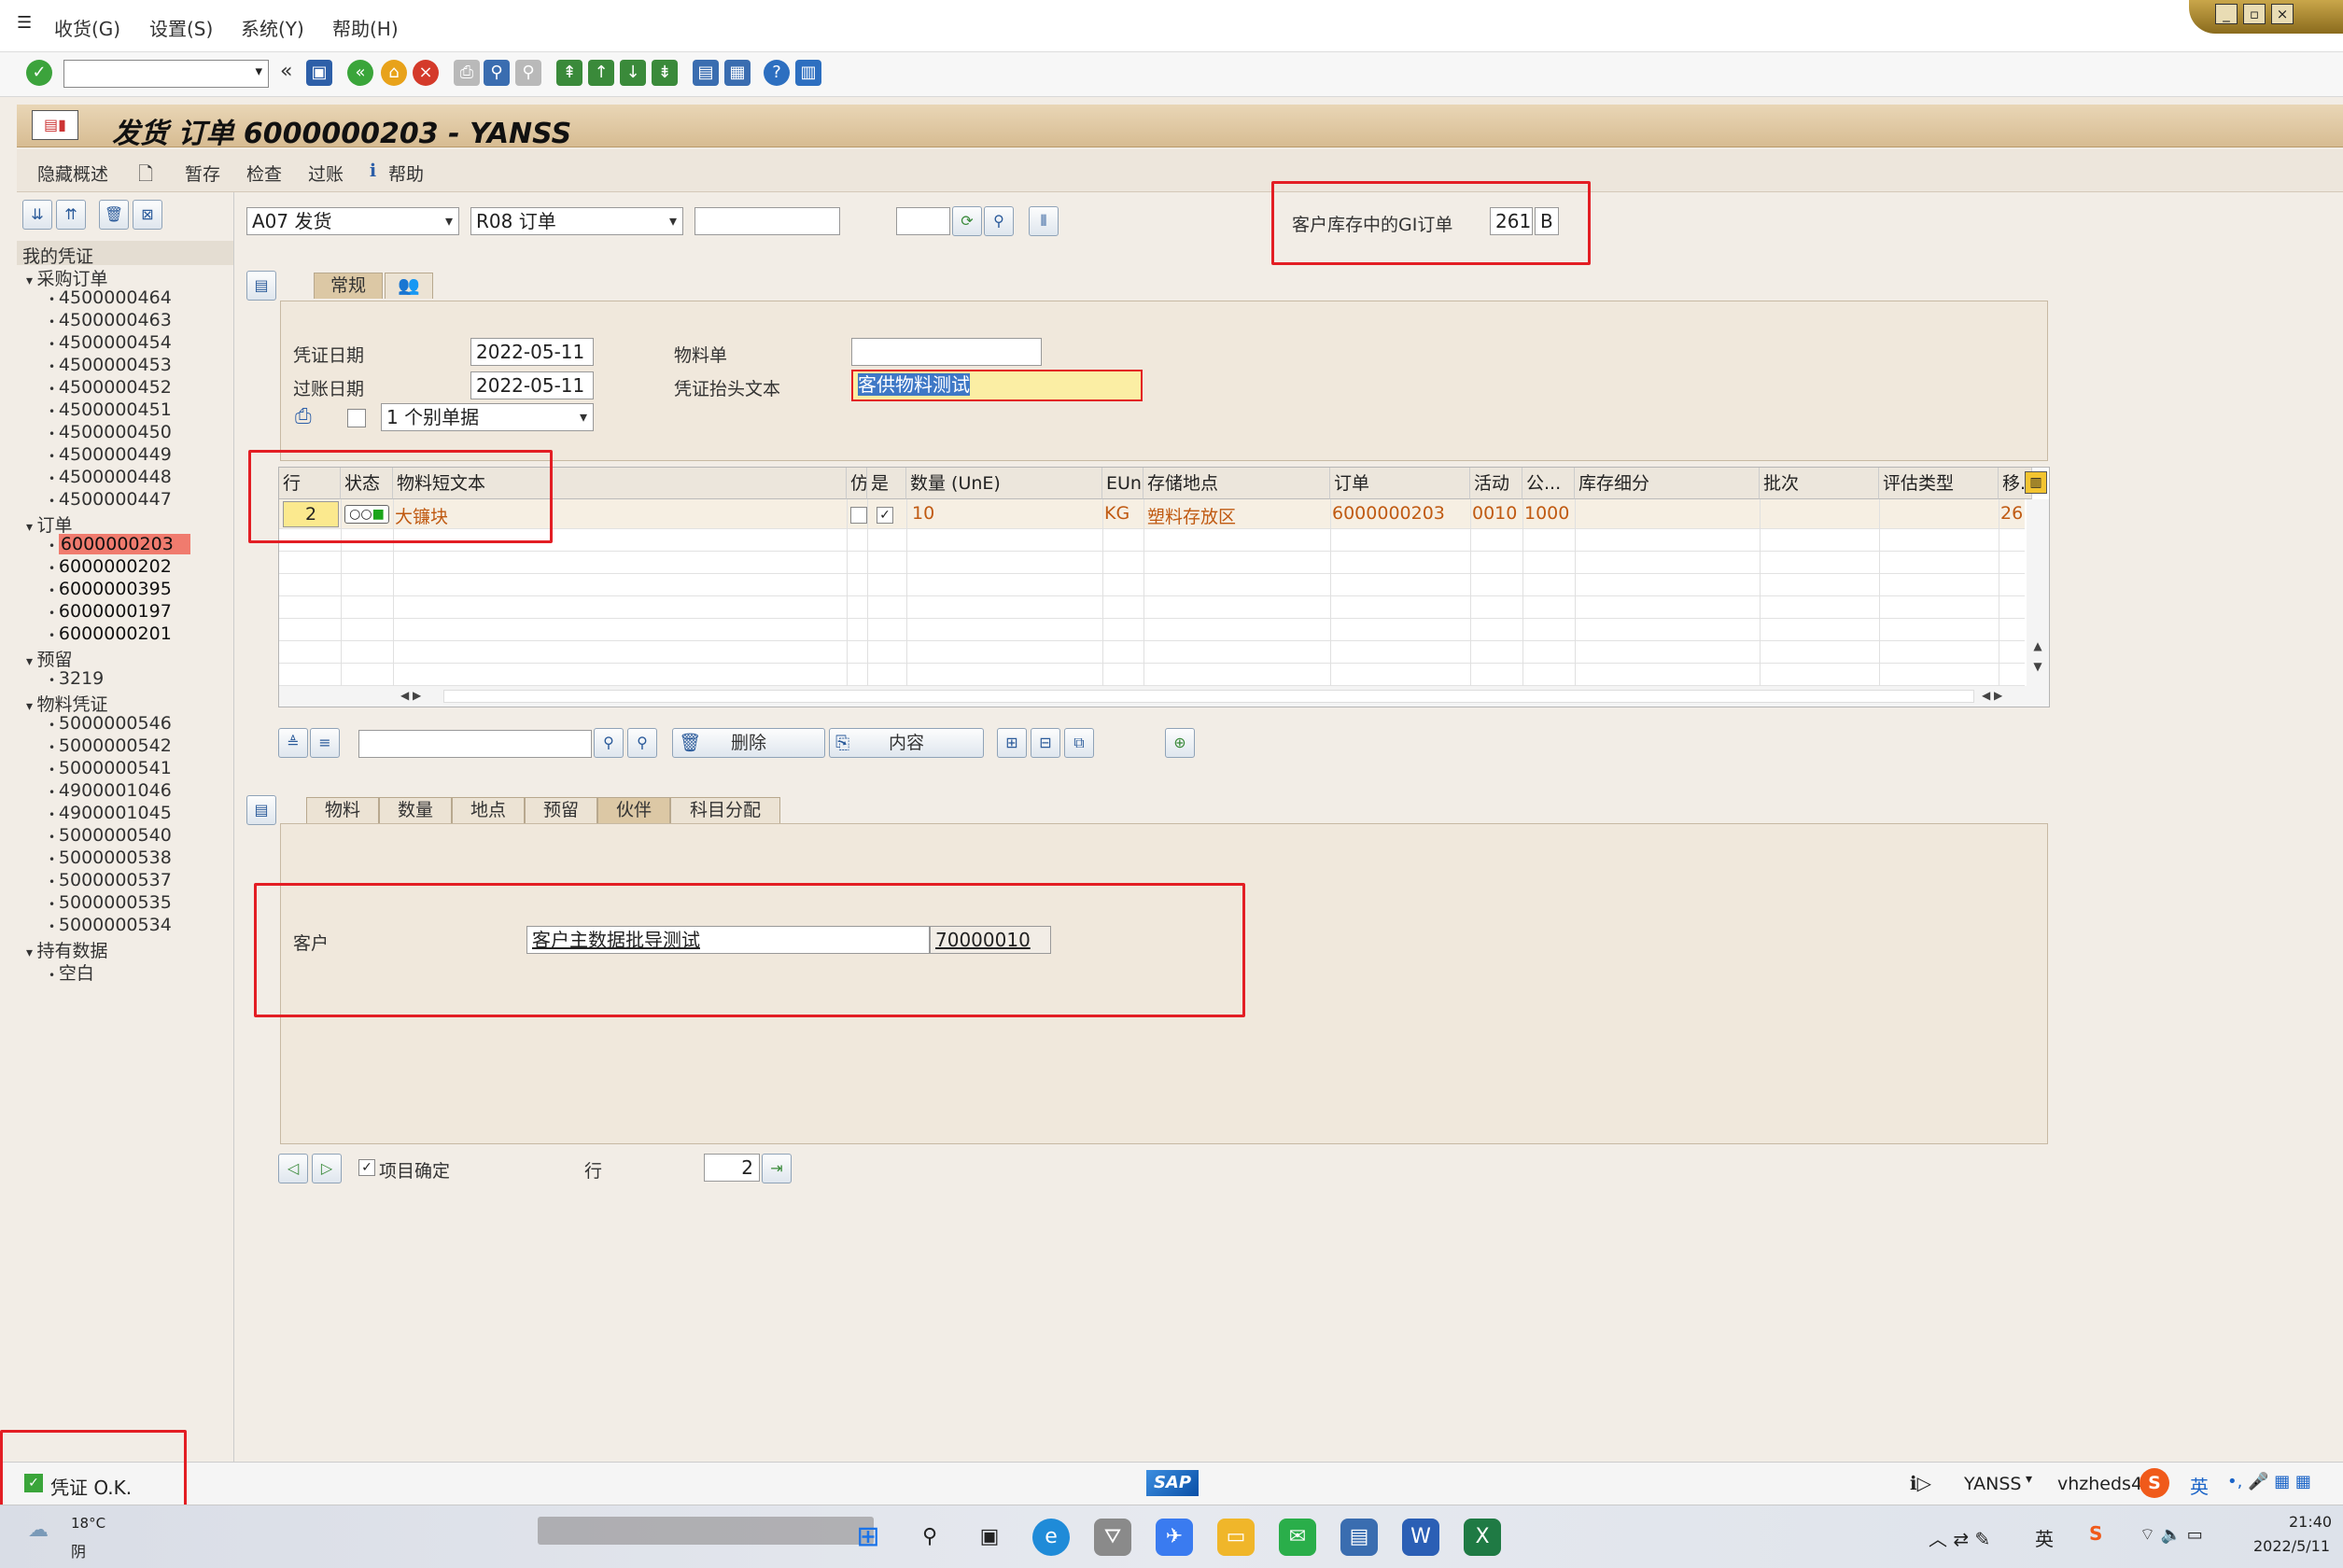 The height and width of the screenshot is (1568, 2343). Describe the element at coordinates (528, 73) in the screenshot. I see `find-next-icon: ⚲` at that location.